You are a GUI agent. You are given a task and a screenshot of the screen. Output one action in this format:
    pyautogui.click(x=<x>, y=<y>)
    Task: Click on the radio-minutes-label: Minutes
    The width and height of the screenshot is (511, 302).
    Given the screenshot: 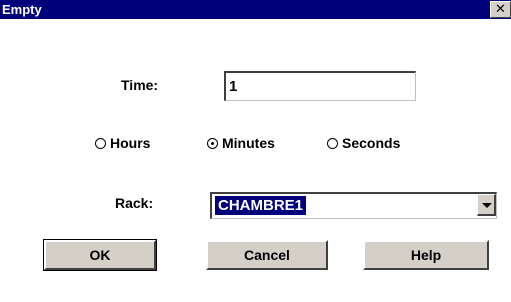 What is the action you would take?
    pyautogui.click(x=248, y=143)
    